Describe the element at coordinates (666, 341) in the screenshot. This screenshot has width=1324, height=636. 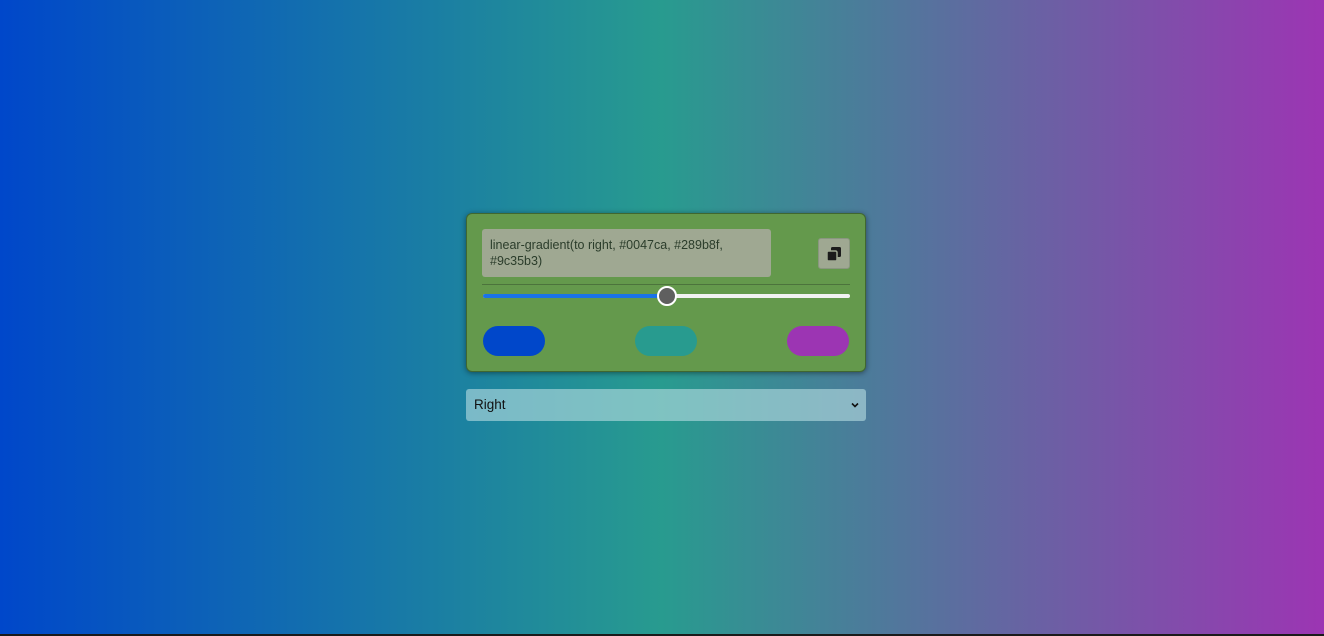
I see `color-swatch-middle` at that location.